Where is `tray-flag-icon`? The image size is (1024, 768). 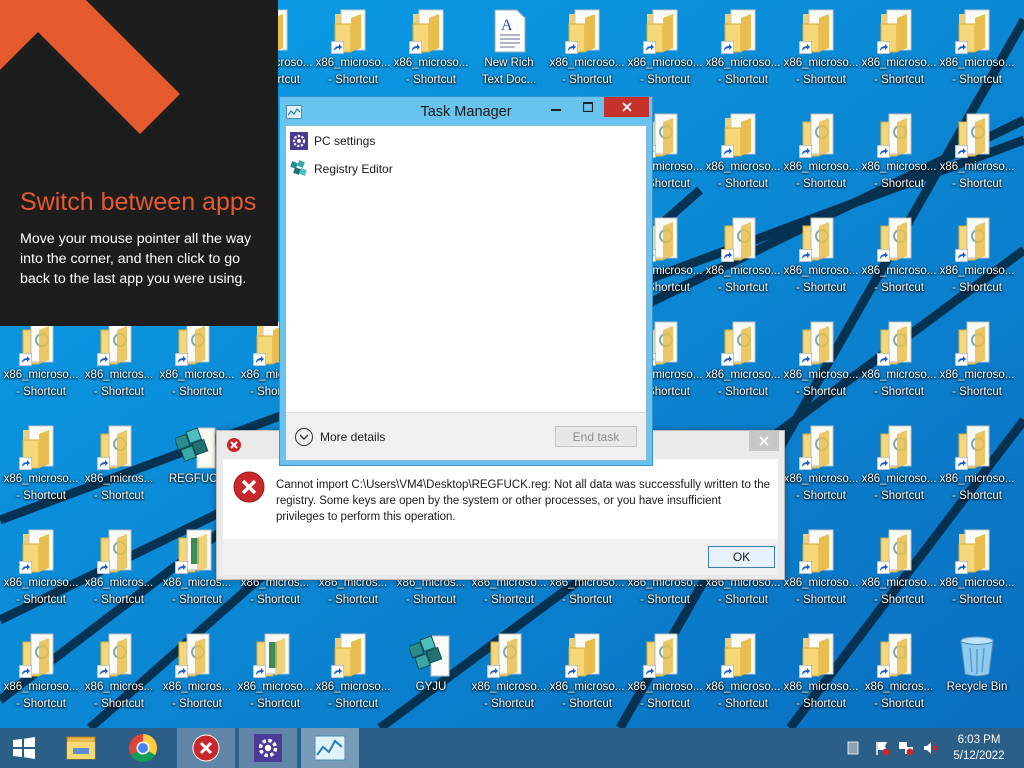
tray-flag-icon is located at coordinates (854, 748).